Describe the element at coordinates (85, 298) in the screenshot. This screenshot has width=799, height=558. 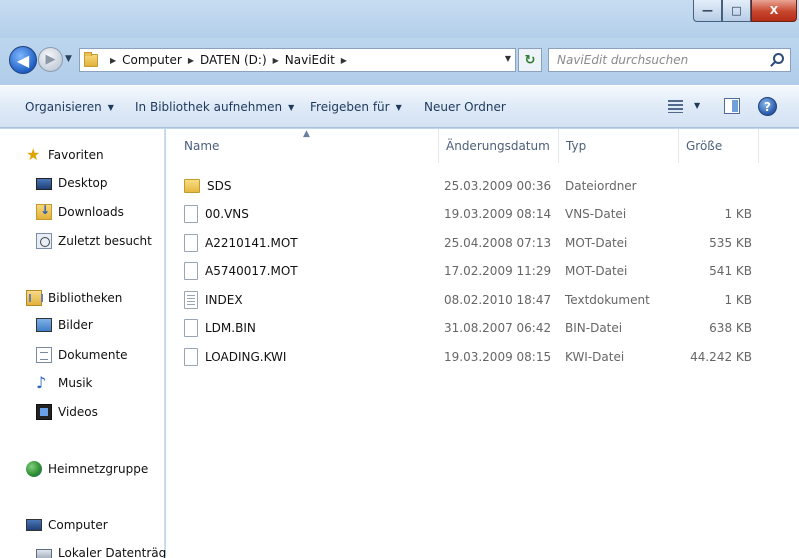
I see `nav-label: Bibliotheken` at that location.